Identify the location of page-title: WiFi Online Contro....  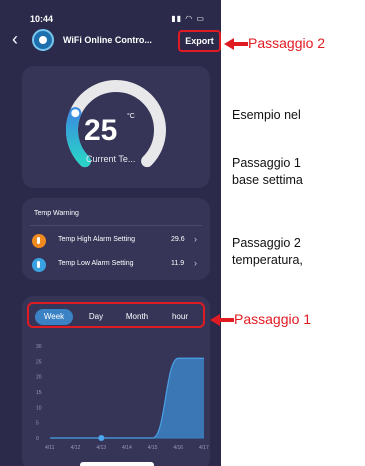
(107, 40).